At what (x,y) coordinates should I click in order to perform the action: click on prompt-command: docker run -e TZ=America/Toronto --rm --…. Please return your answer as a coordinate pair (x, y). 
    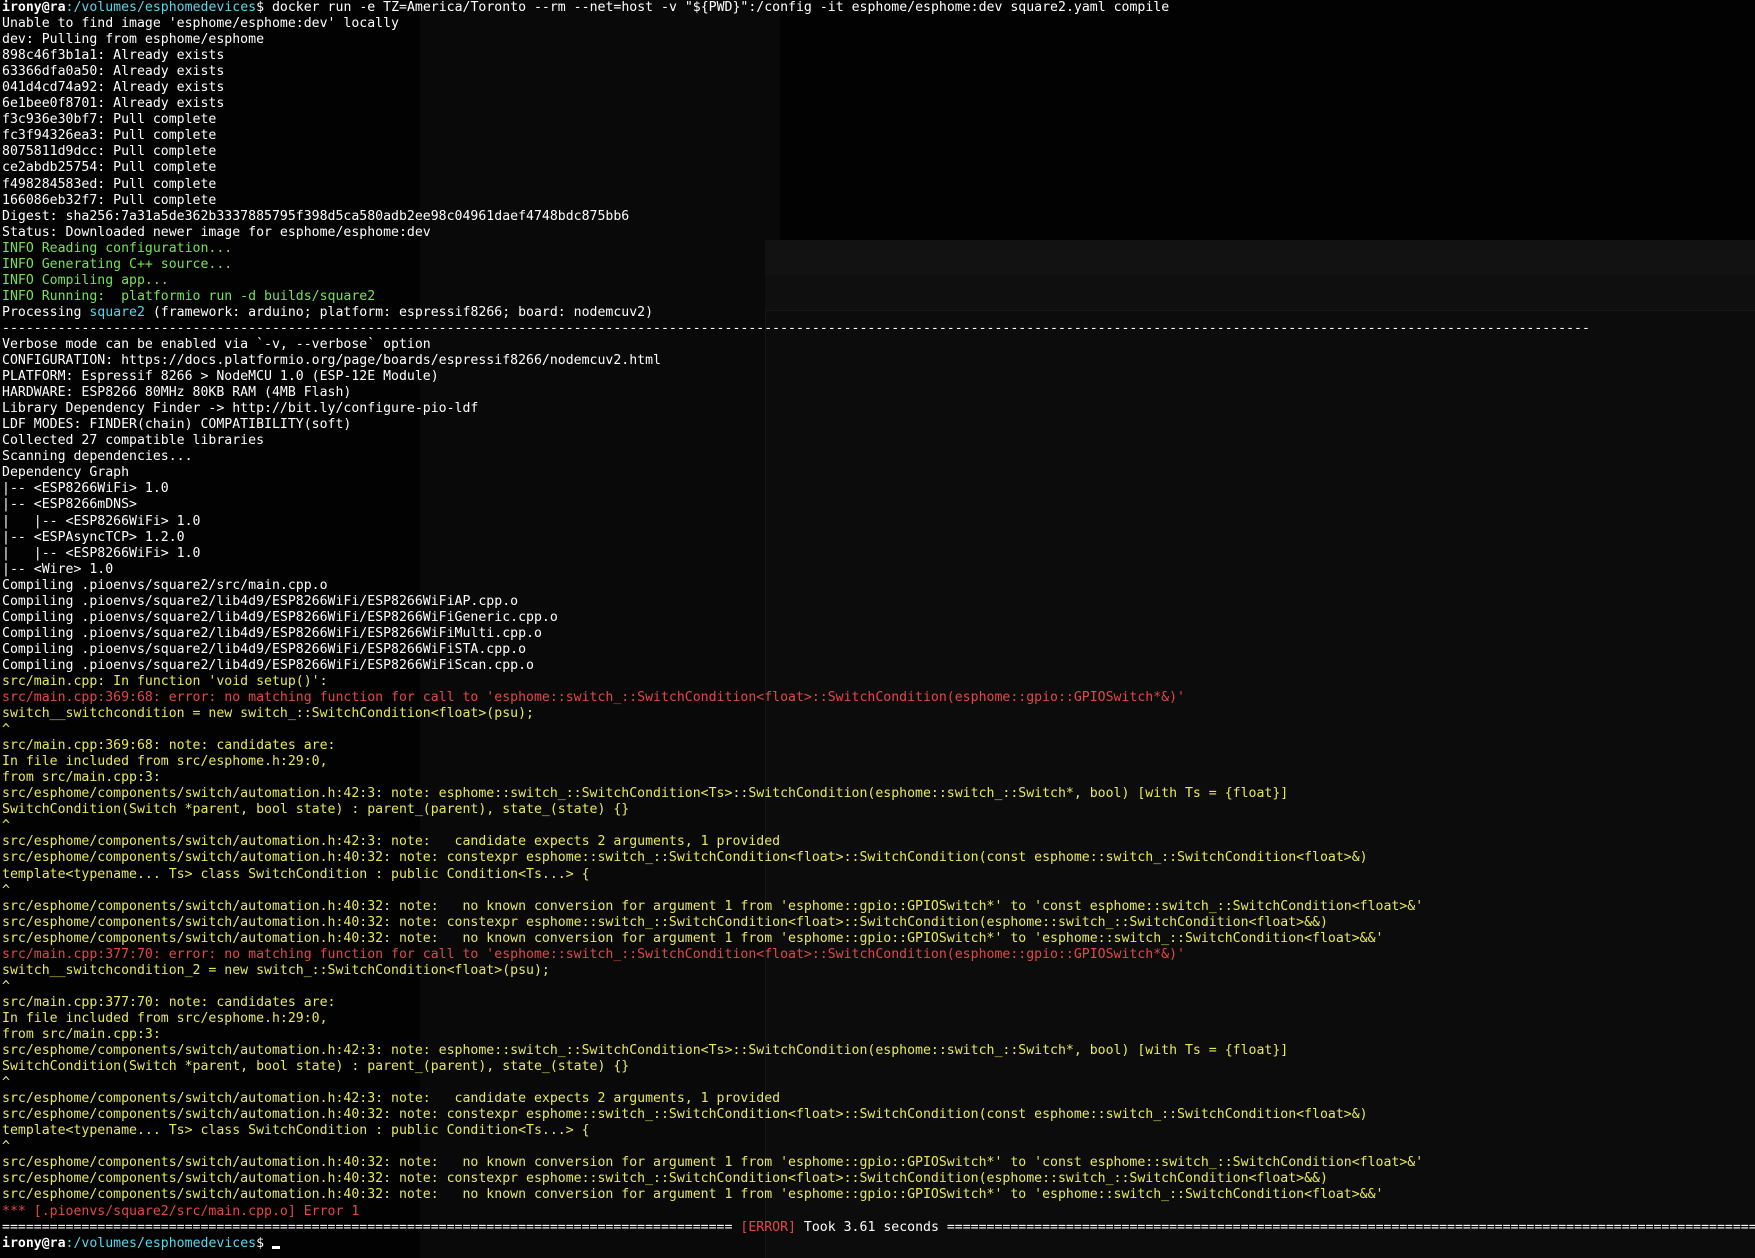
    Looking at the image, I should click on (720, 7).